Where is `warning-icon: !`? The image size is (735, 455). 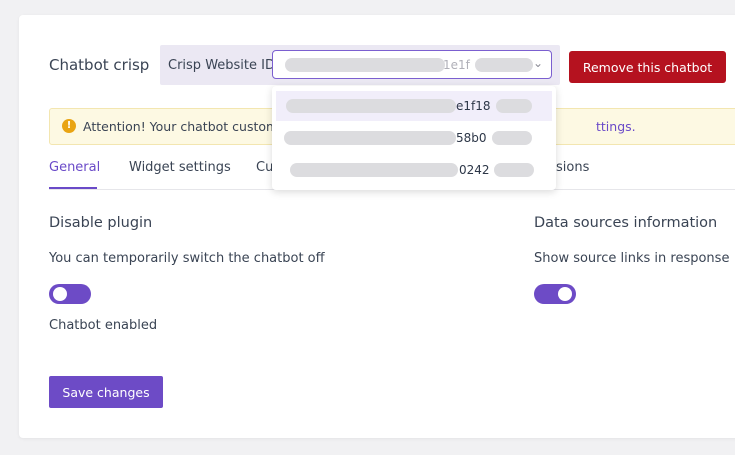
warning-icon: ! is located at coordinates (69, 126).